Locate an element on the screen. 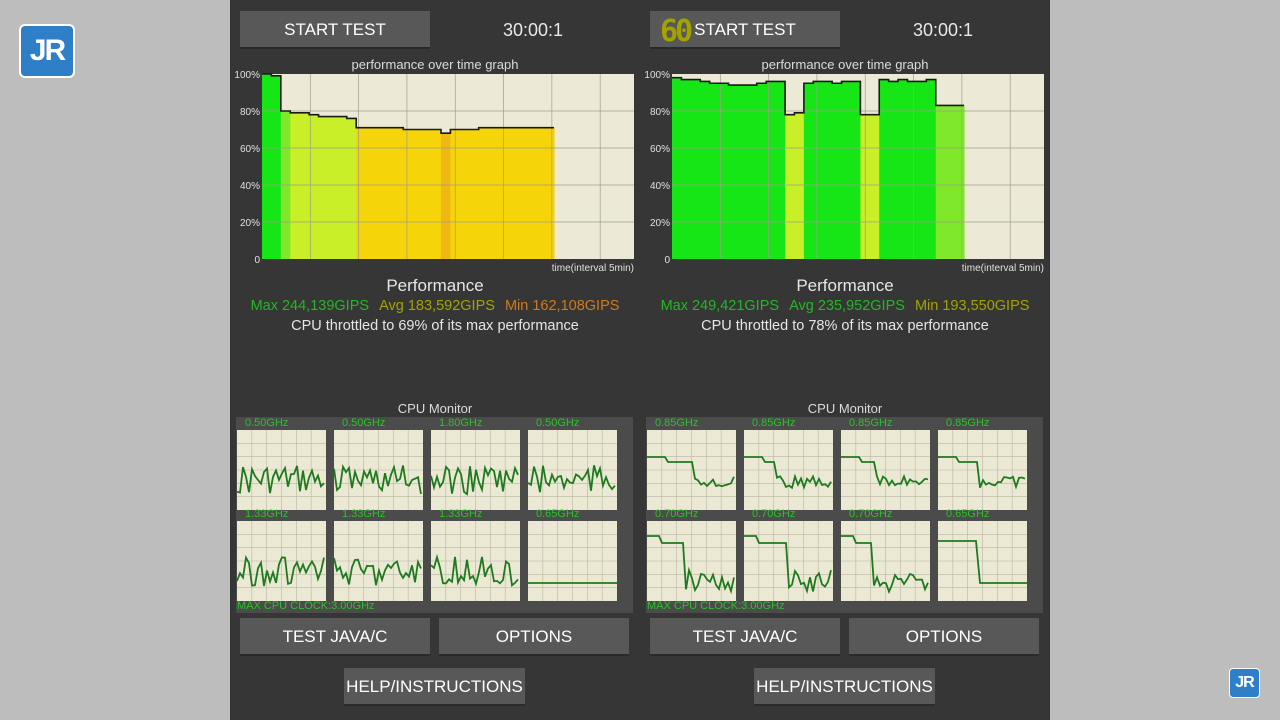 Image resolution: width=1280 pixels, height=720 pixels. x-axis-label: time(interval 5min) is located at coordinates (593, 268).